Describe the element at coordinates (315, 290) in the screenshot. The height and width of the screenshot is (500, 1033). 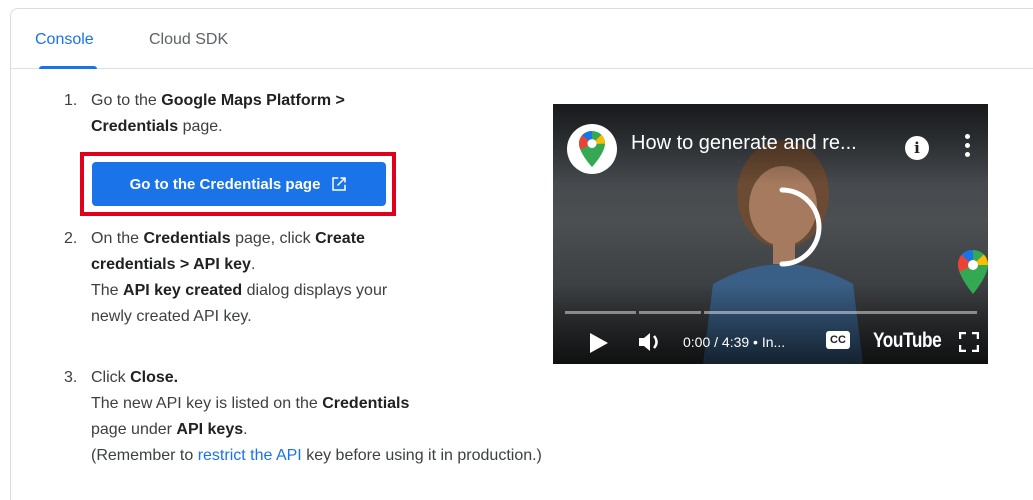
I see `step-text: dialog displays your` at that location.